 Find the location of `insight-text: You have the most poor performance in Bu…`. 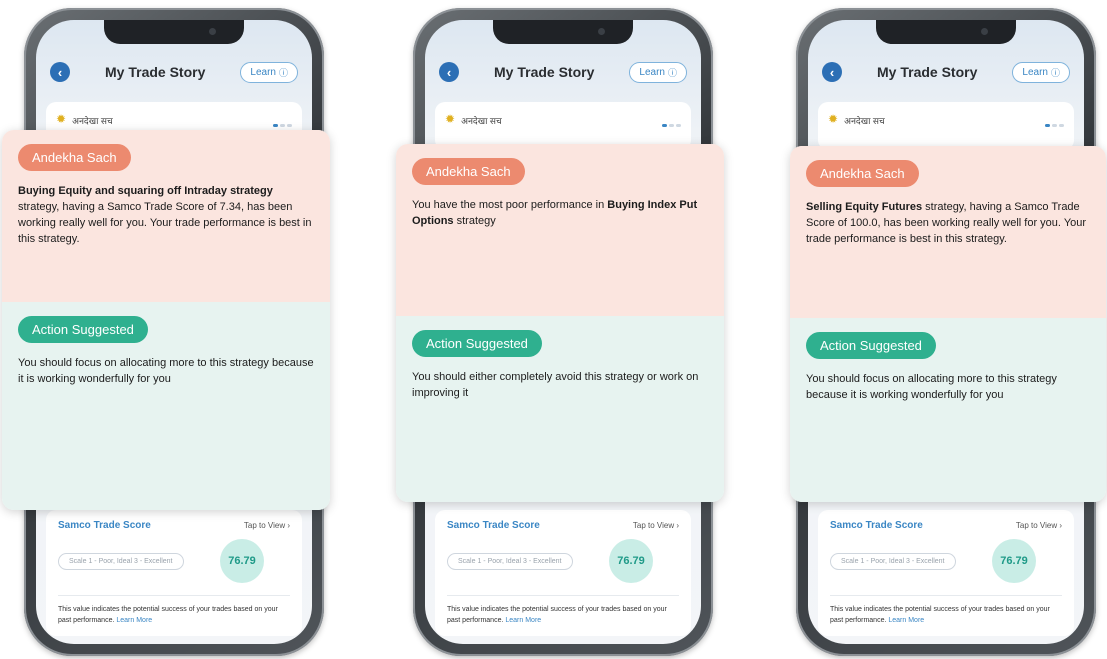

insight-text: You have the most poor performance in Bu… is located at coordinates (555, 213).